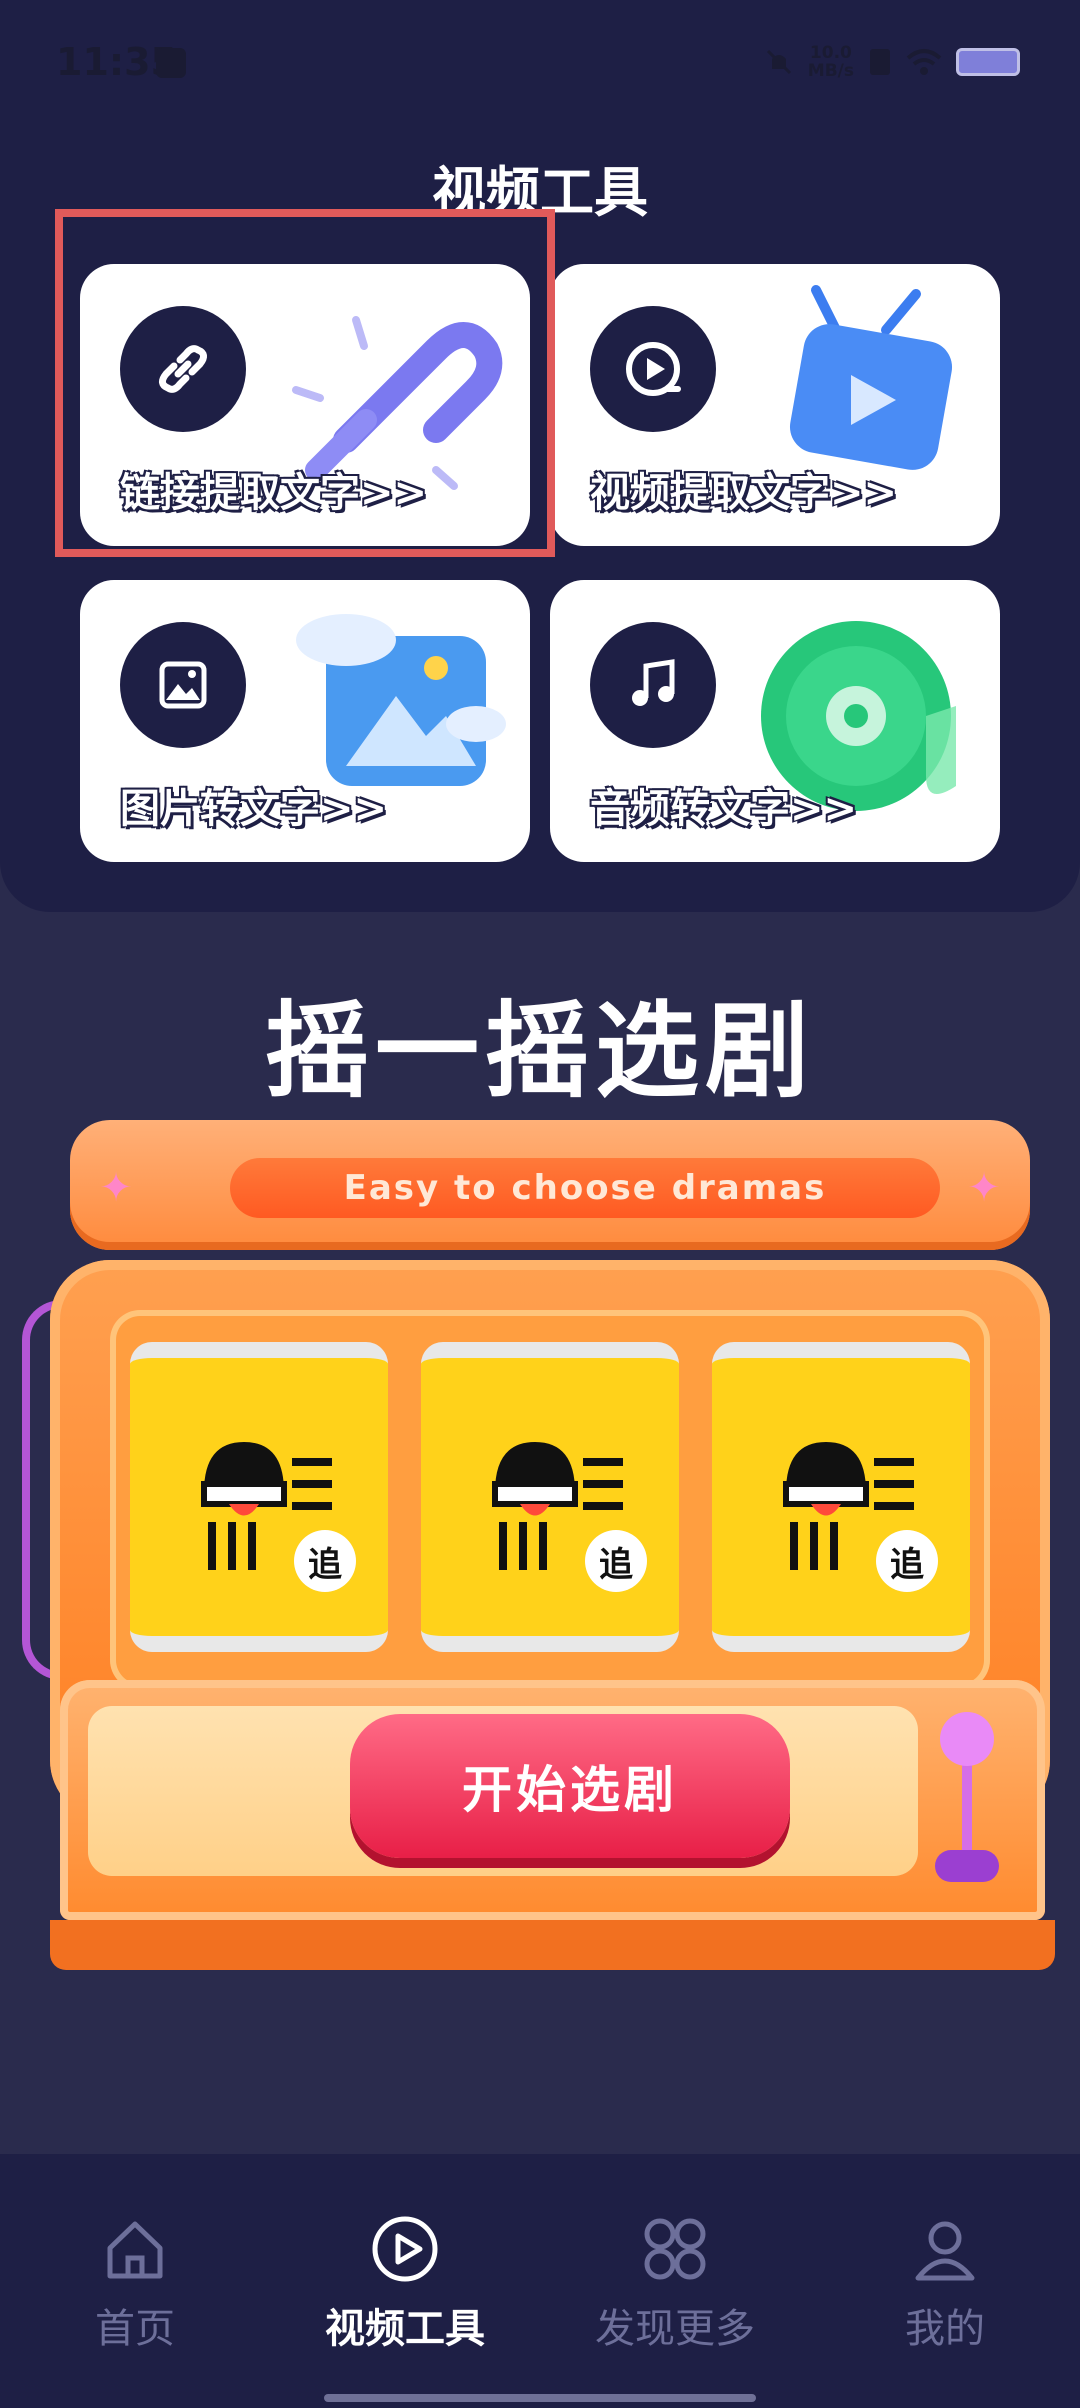  What do you see at coordinates (775, 405) in the screenshot?
I see `tool-card-video-extract: 视频提取文字>>` at bounding box center [775, 405].